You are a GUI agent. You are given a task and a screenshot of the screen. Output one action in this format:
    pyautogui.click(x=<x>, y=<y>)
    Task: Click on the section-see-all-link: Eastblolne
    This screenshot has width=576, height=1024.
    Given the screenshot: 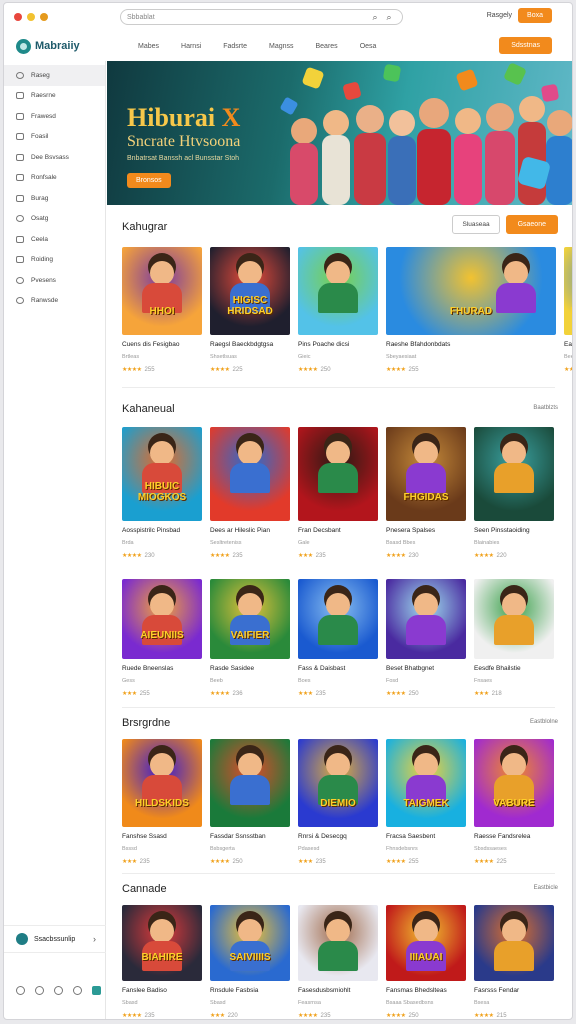 What is the action you would take?
    pyautogui.click(x=544, y=722)
    